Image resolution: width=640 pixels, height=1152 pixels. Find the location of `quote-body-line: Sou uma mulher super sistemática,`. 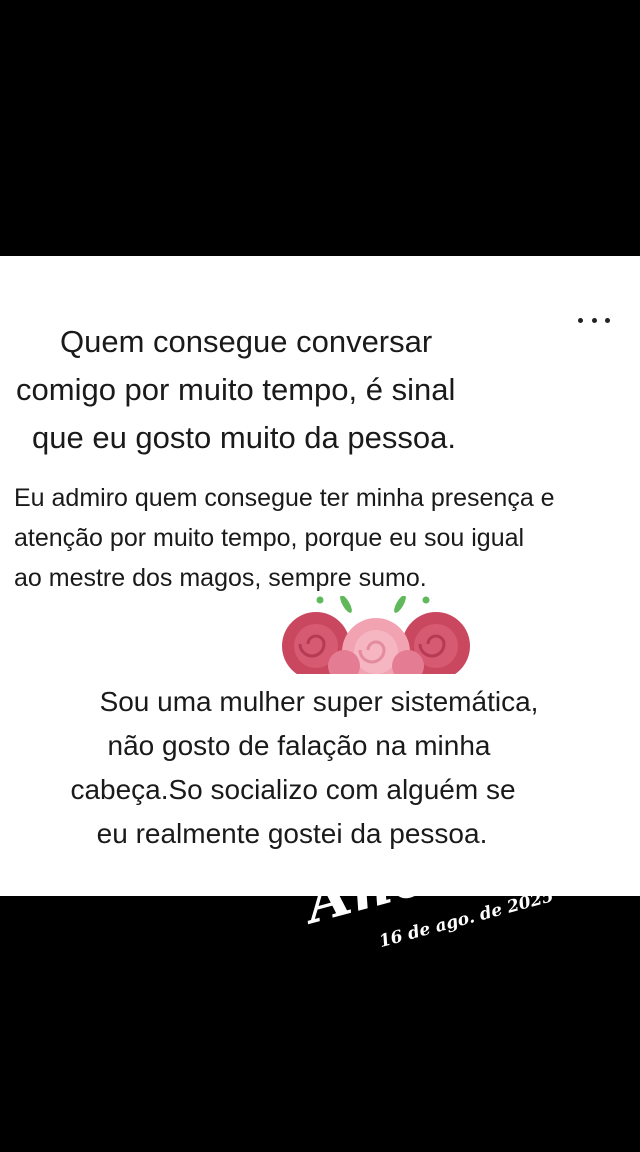

quote-body-line: Sou uma mulher super sistemática, is located at coordinates (319, 701).